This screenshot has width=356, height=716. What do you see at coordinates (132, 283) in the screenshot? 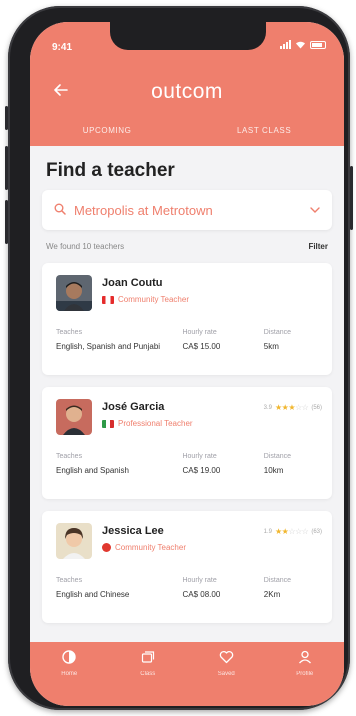
I see `teacher-name: Joan Coutu` at bounding box center [132, 283].